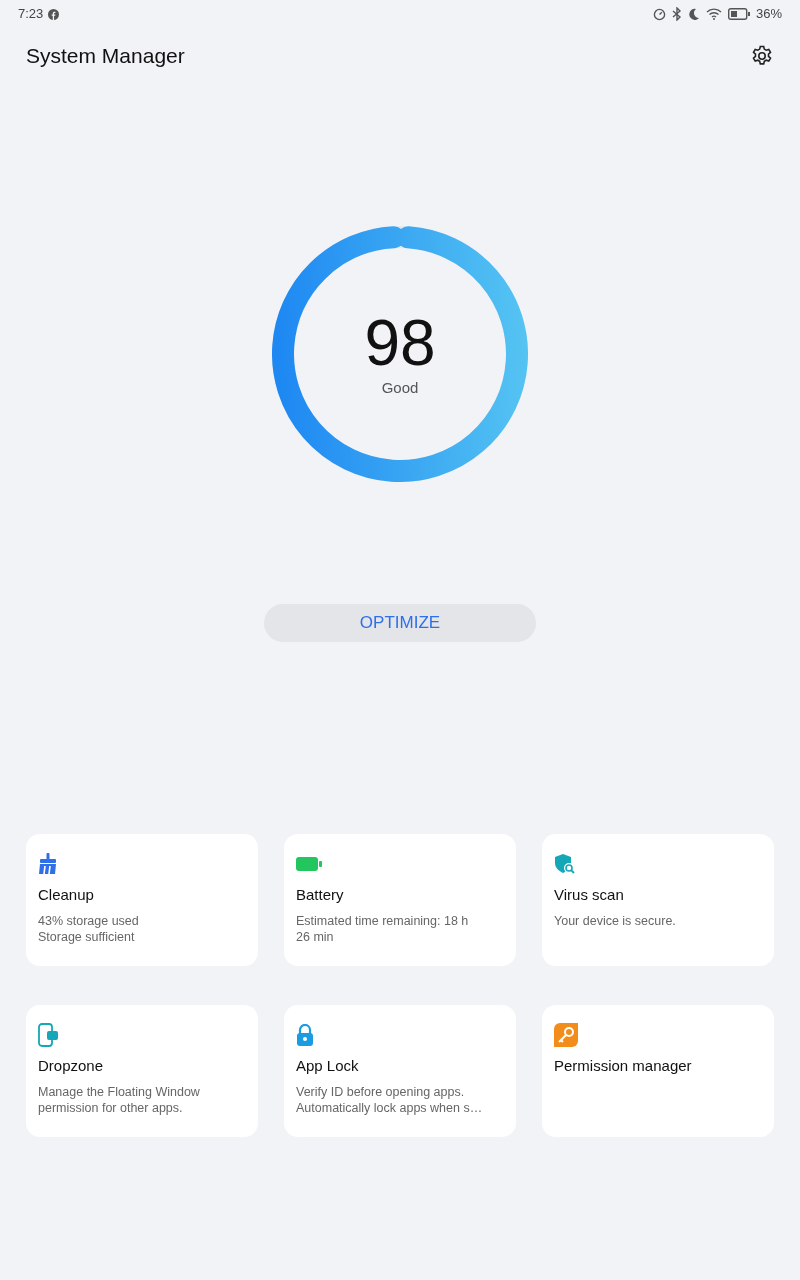 The image size is (800, 1280). What do you see at coordinates (89, 920) in the screenshot?
I see `card-description: 43% storage used` at bounding box center [89, 920].